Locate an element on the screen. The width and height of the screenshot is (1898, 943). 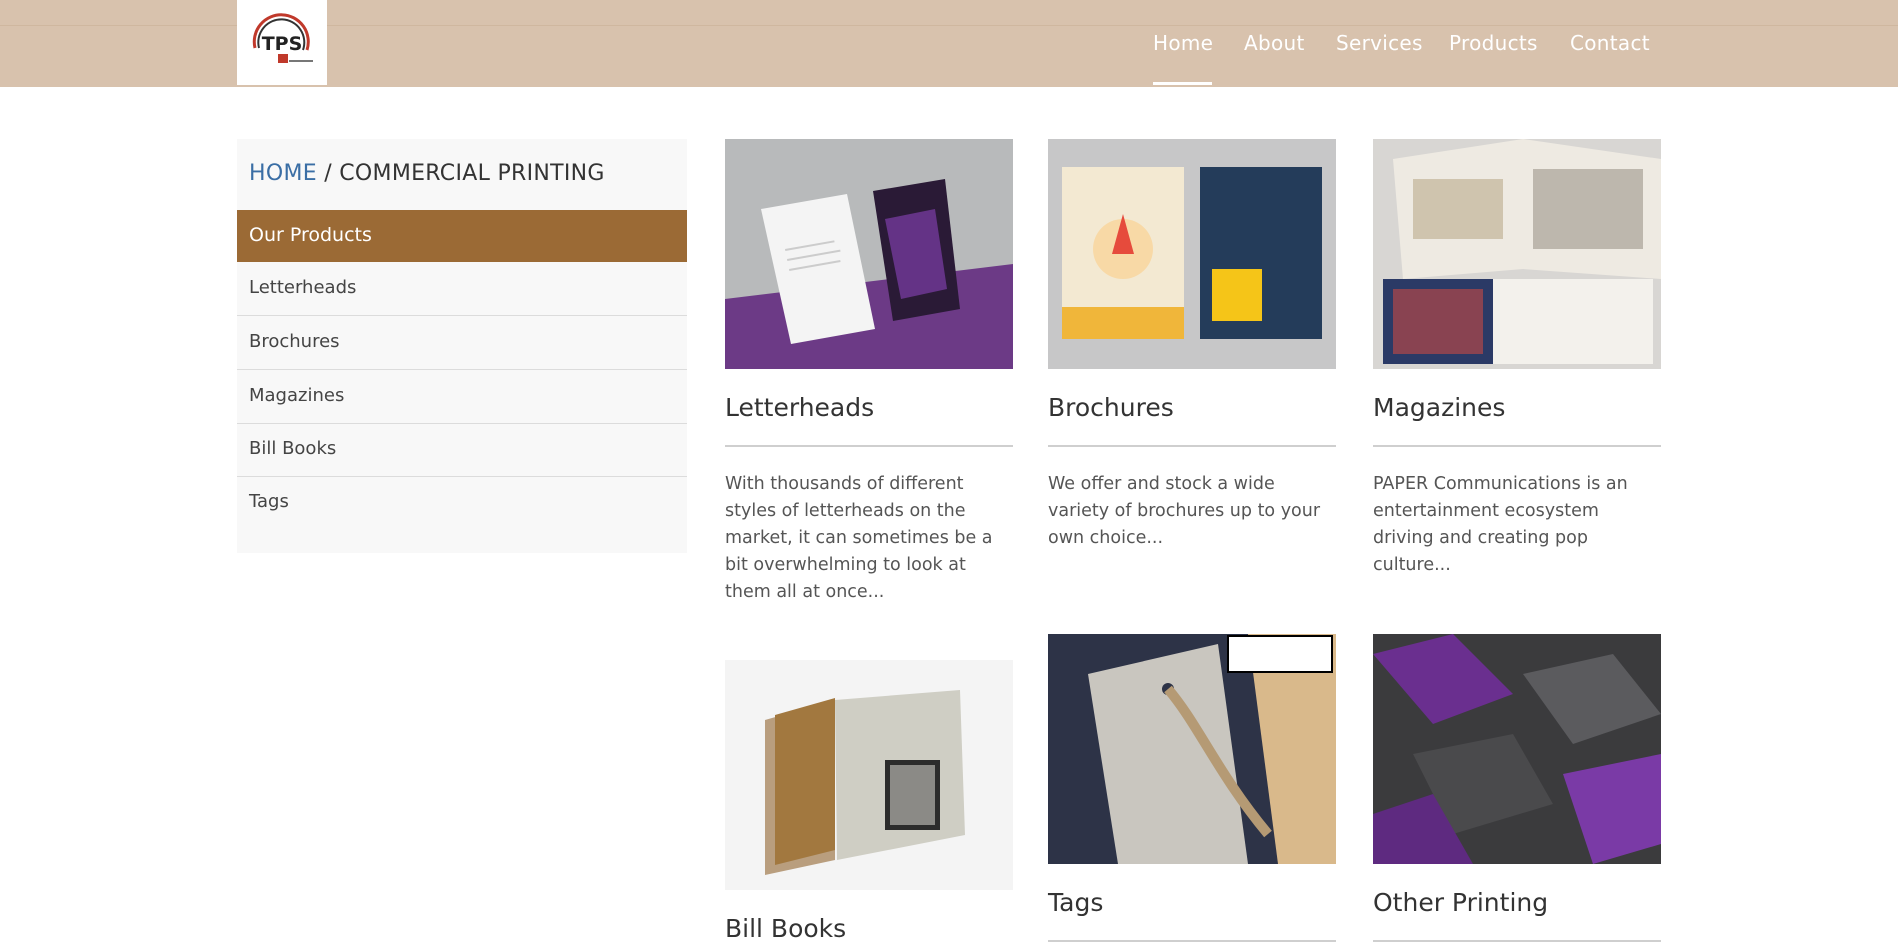
product-title: Bill Books is located at coordinates (785, 928).